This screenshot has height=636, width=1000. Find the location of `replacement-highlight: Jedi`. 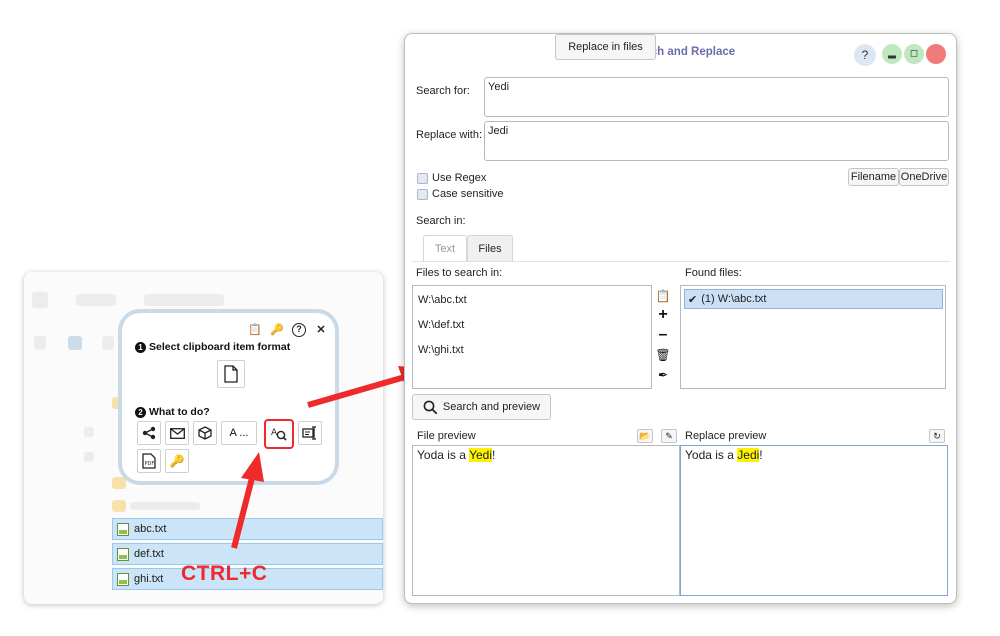

replacement-highlight: Jedi is located at coordinates (748, 455).